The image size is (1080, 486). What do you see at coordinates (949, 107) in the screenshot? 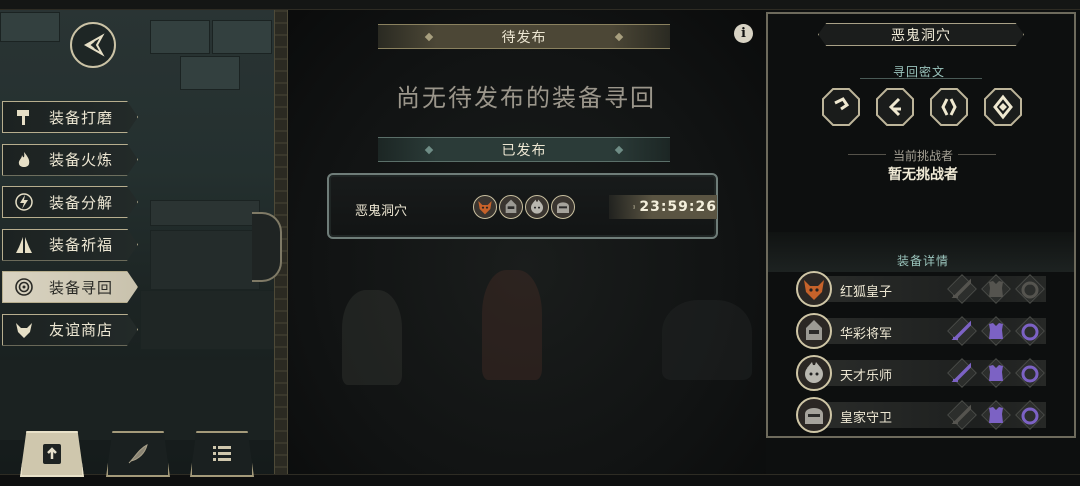
I see `cipher-rune-3-icon` at bounding box center [949, 107].